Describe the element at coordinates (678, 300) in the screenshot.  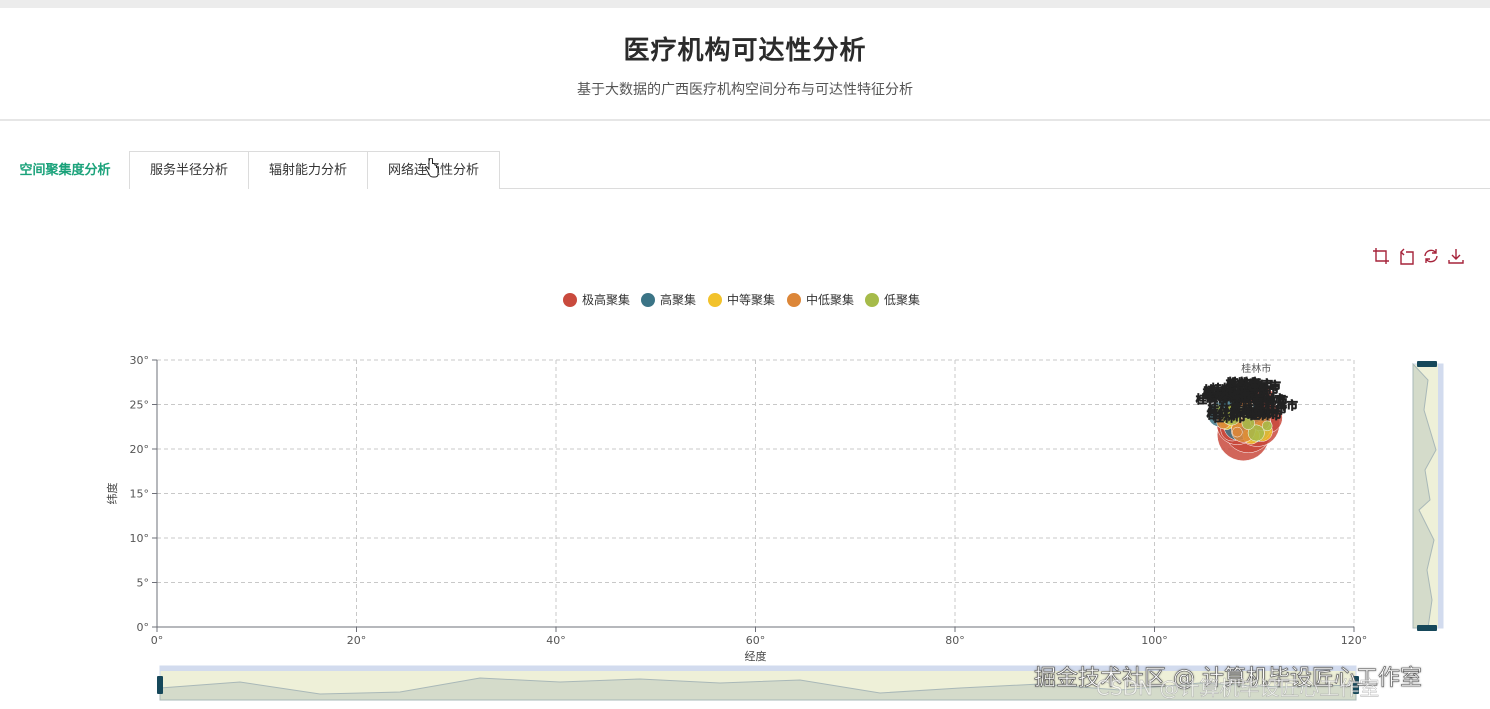
I see `legend-label: 高聚集` at that location.